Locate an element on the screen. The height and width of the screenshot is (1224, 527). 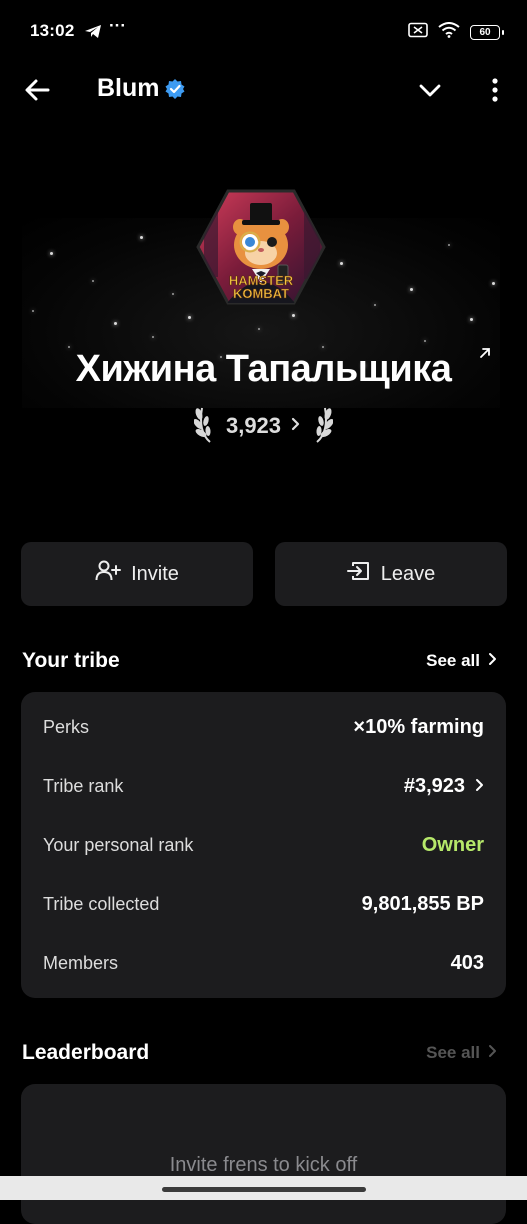
leaderboard-card: Invite frens to kick off is located at coordinates (263, 1154).